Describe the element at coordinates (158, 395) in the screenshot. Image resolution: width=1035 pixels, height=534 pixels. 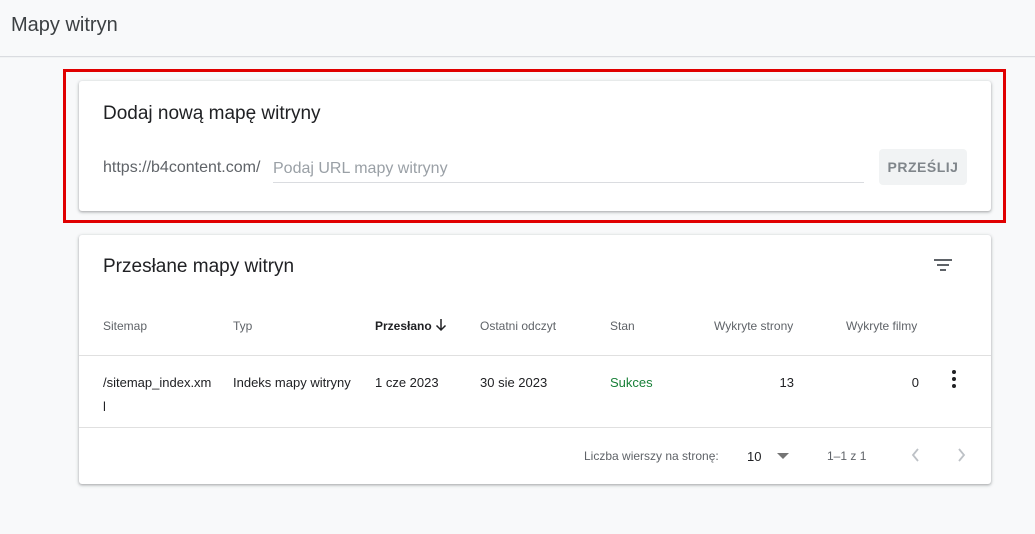
I see `cell-sitemap: /sitemap_index.xml` at that location.